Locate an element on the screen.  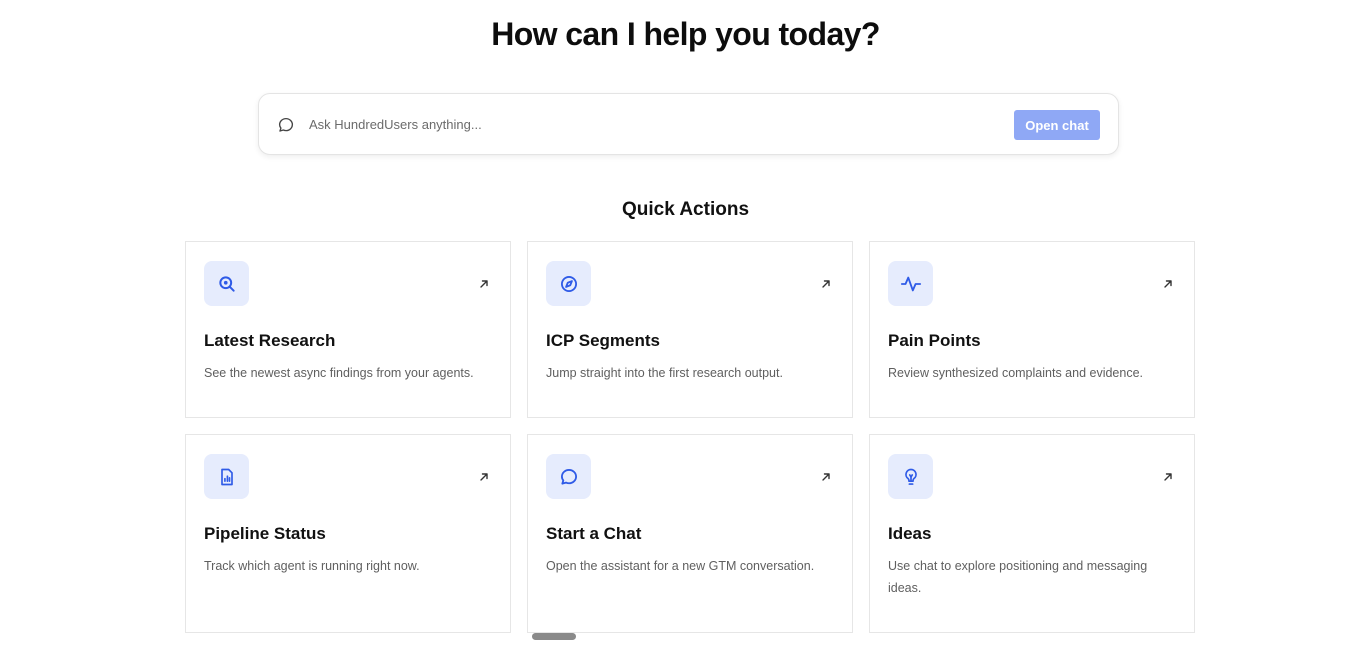
chat-search-bar: Open chat is located at coordinates (688, 124).